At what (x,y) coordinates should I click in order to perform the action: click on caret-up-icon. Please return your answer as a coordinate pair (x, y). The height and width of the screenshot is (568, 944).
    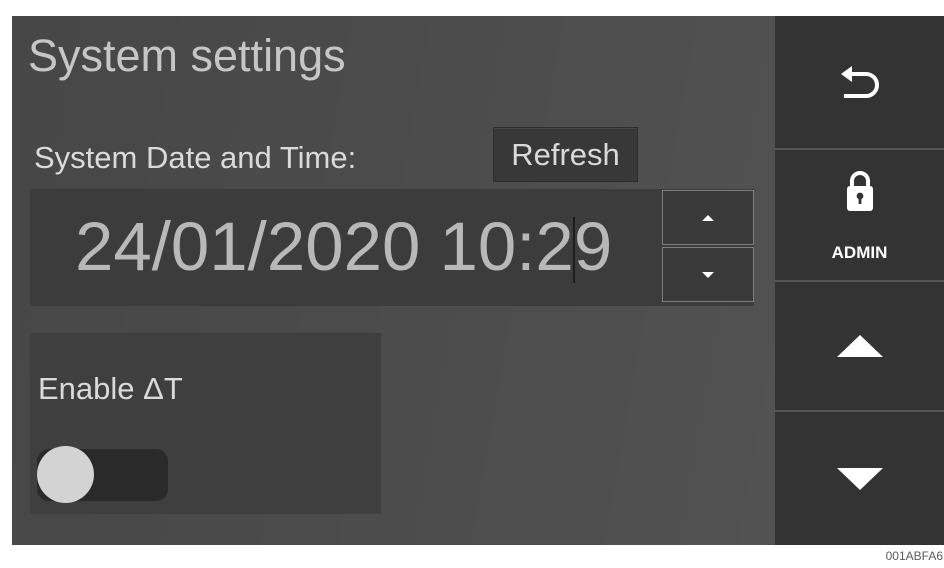
    Looking at the image, I should click on (708, 217).